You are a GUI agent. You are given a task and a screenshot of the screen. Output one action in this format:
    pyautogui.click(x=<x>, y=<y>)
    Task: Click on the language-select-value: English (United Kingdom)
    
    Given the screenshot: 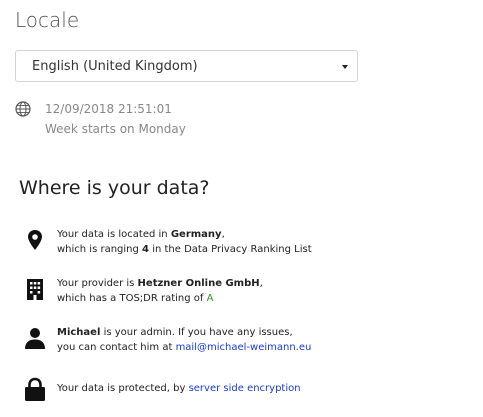 What is the action you would take?
    pyautogui.click(x=115, y=66)
    